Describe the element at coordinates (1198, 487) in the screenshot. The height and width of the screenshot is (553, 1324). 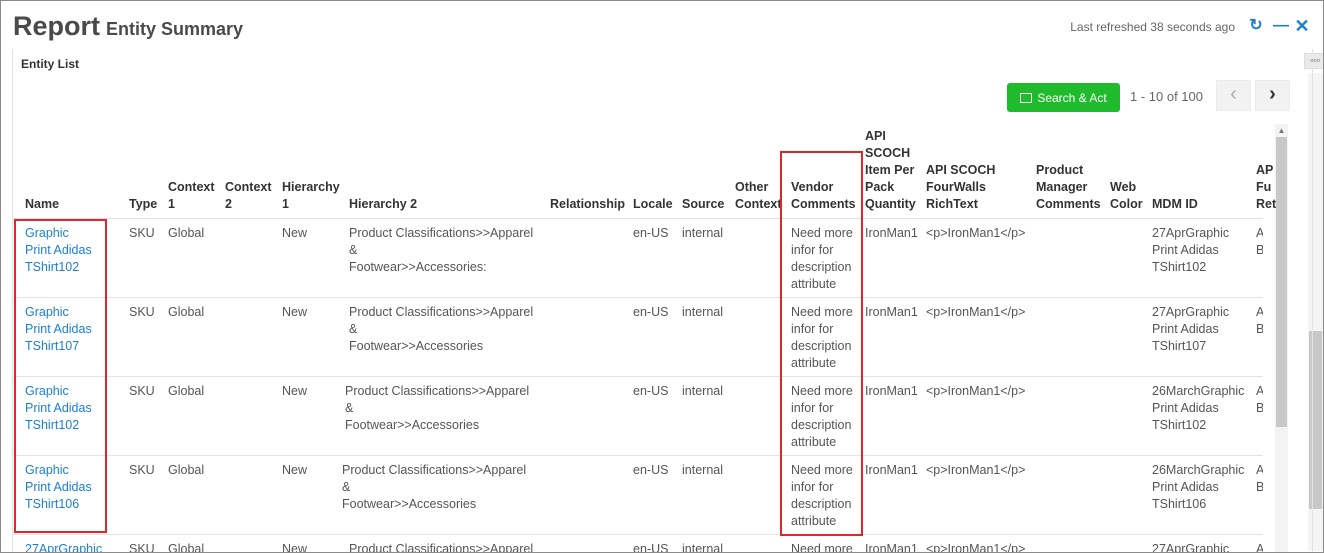
I see `cell-mdm-id: 26MarchGraphic Print Adidas TShirt106` at that location.